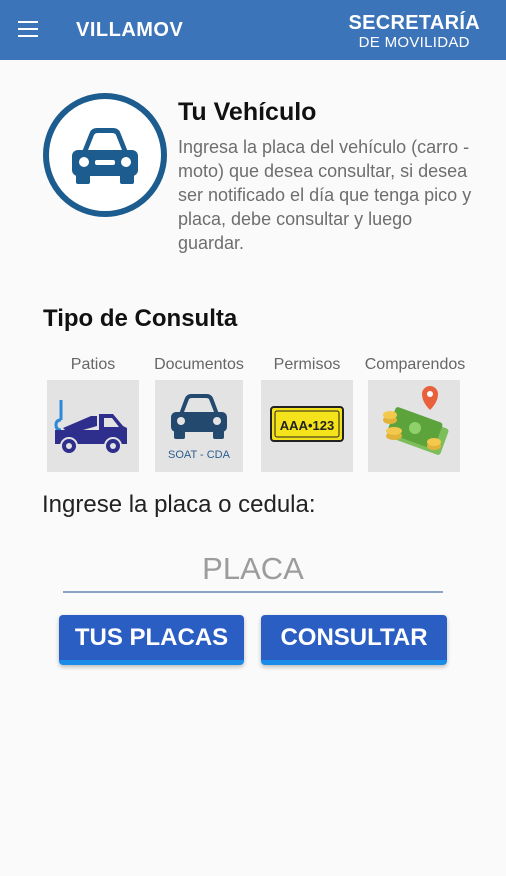  I want to click on tus-placas-button: TUS PLACAS, so click(151, 640).